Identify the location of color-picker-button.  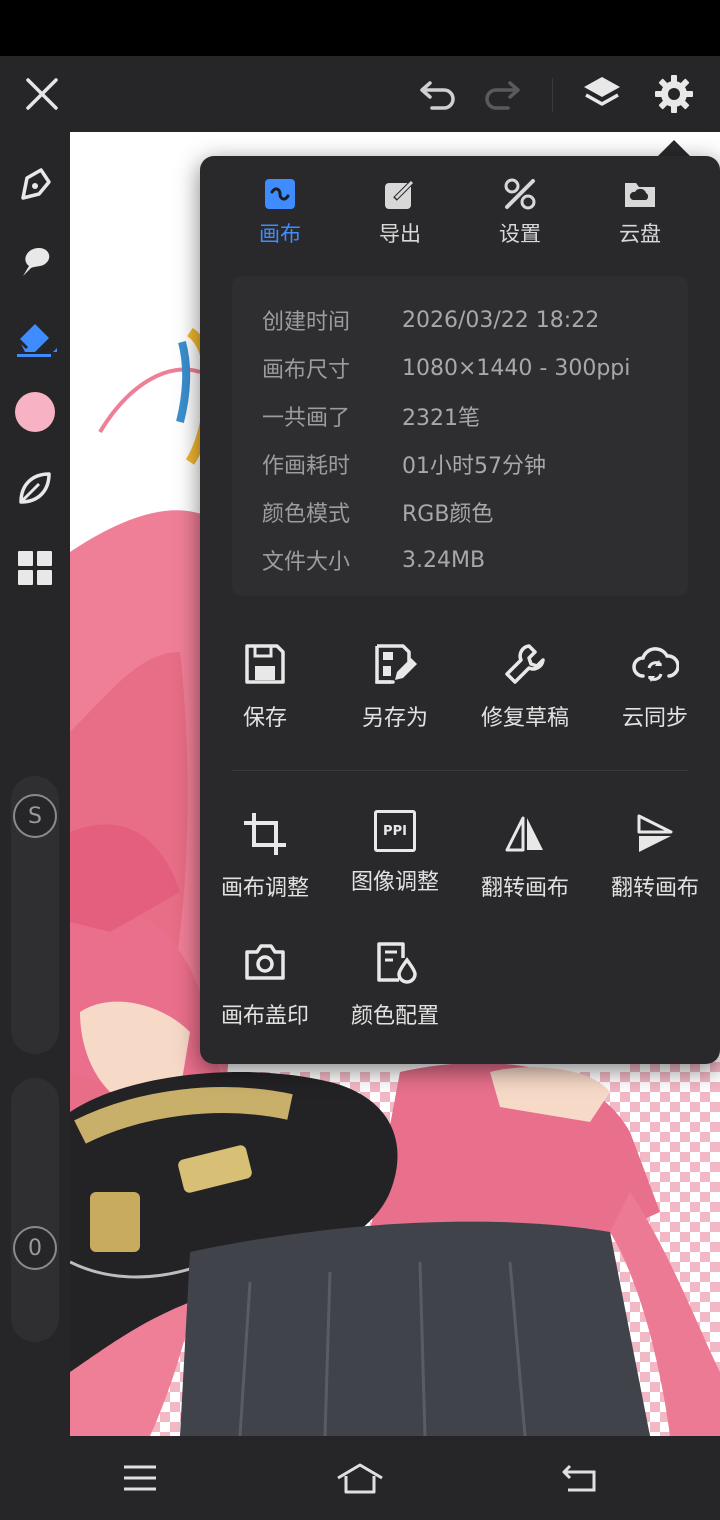
(35, 412).